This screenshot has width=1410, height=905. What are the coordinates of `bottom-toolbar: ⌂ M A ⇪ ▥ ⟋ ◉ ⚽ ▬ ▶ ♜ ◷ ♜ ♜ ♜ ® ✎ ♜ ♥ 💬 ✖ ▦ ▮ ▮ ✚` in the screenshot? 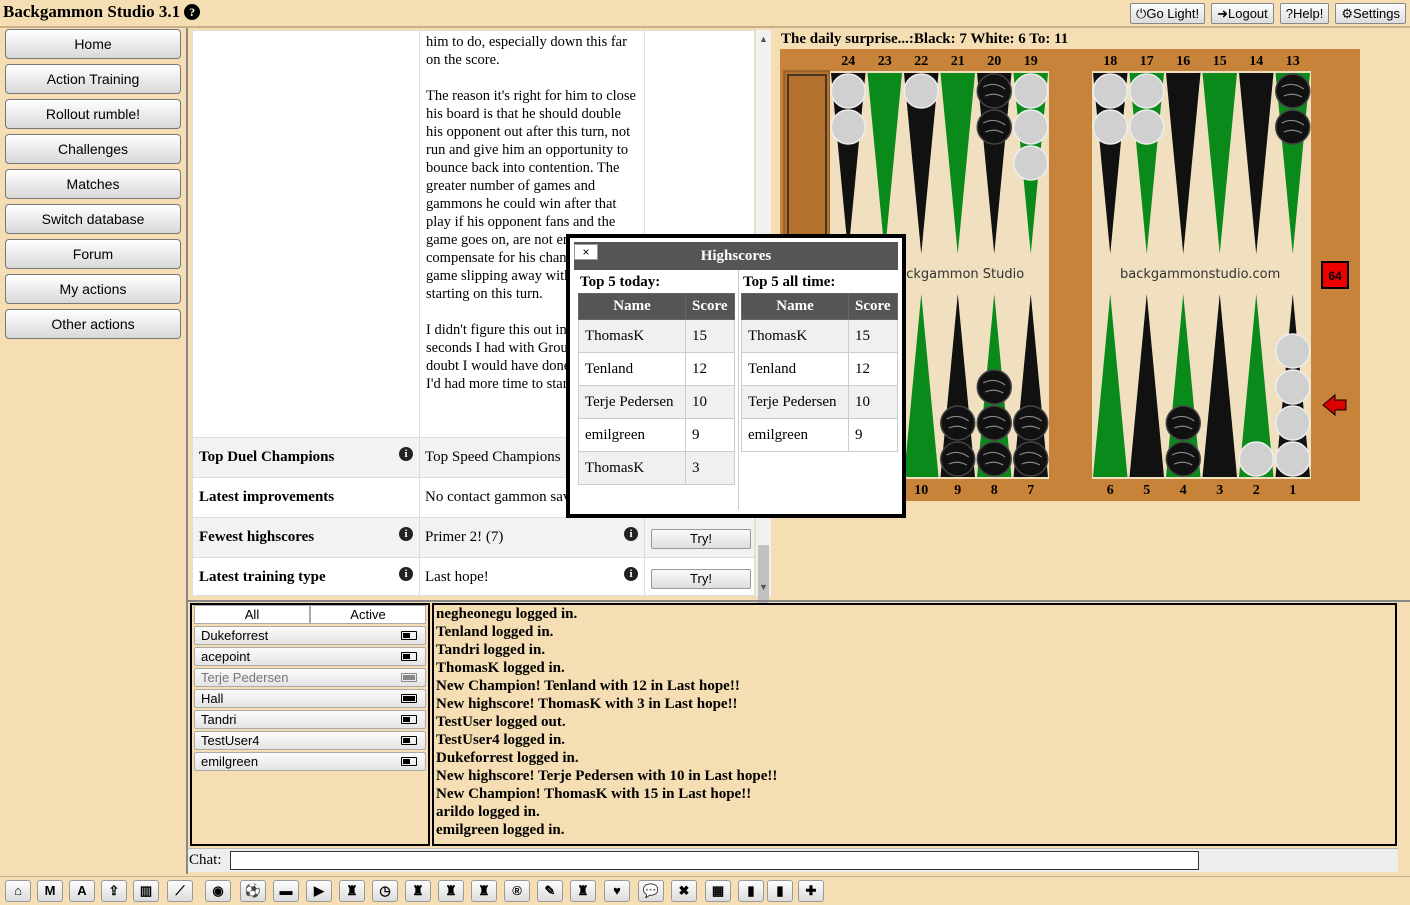 It's located at (705, 890).